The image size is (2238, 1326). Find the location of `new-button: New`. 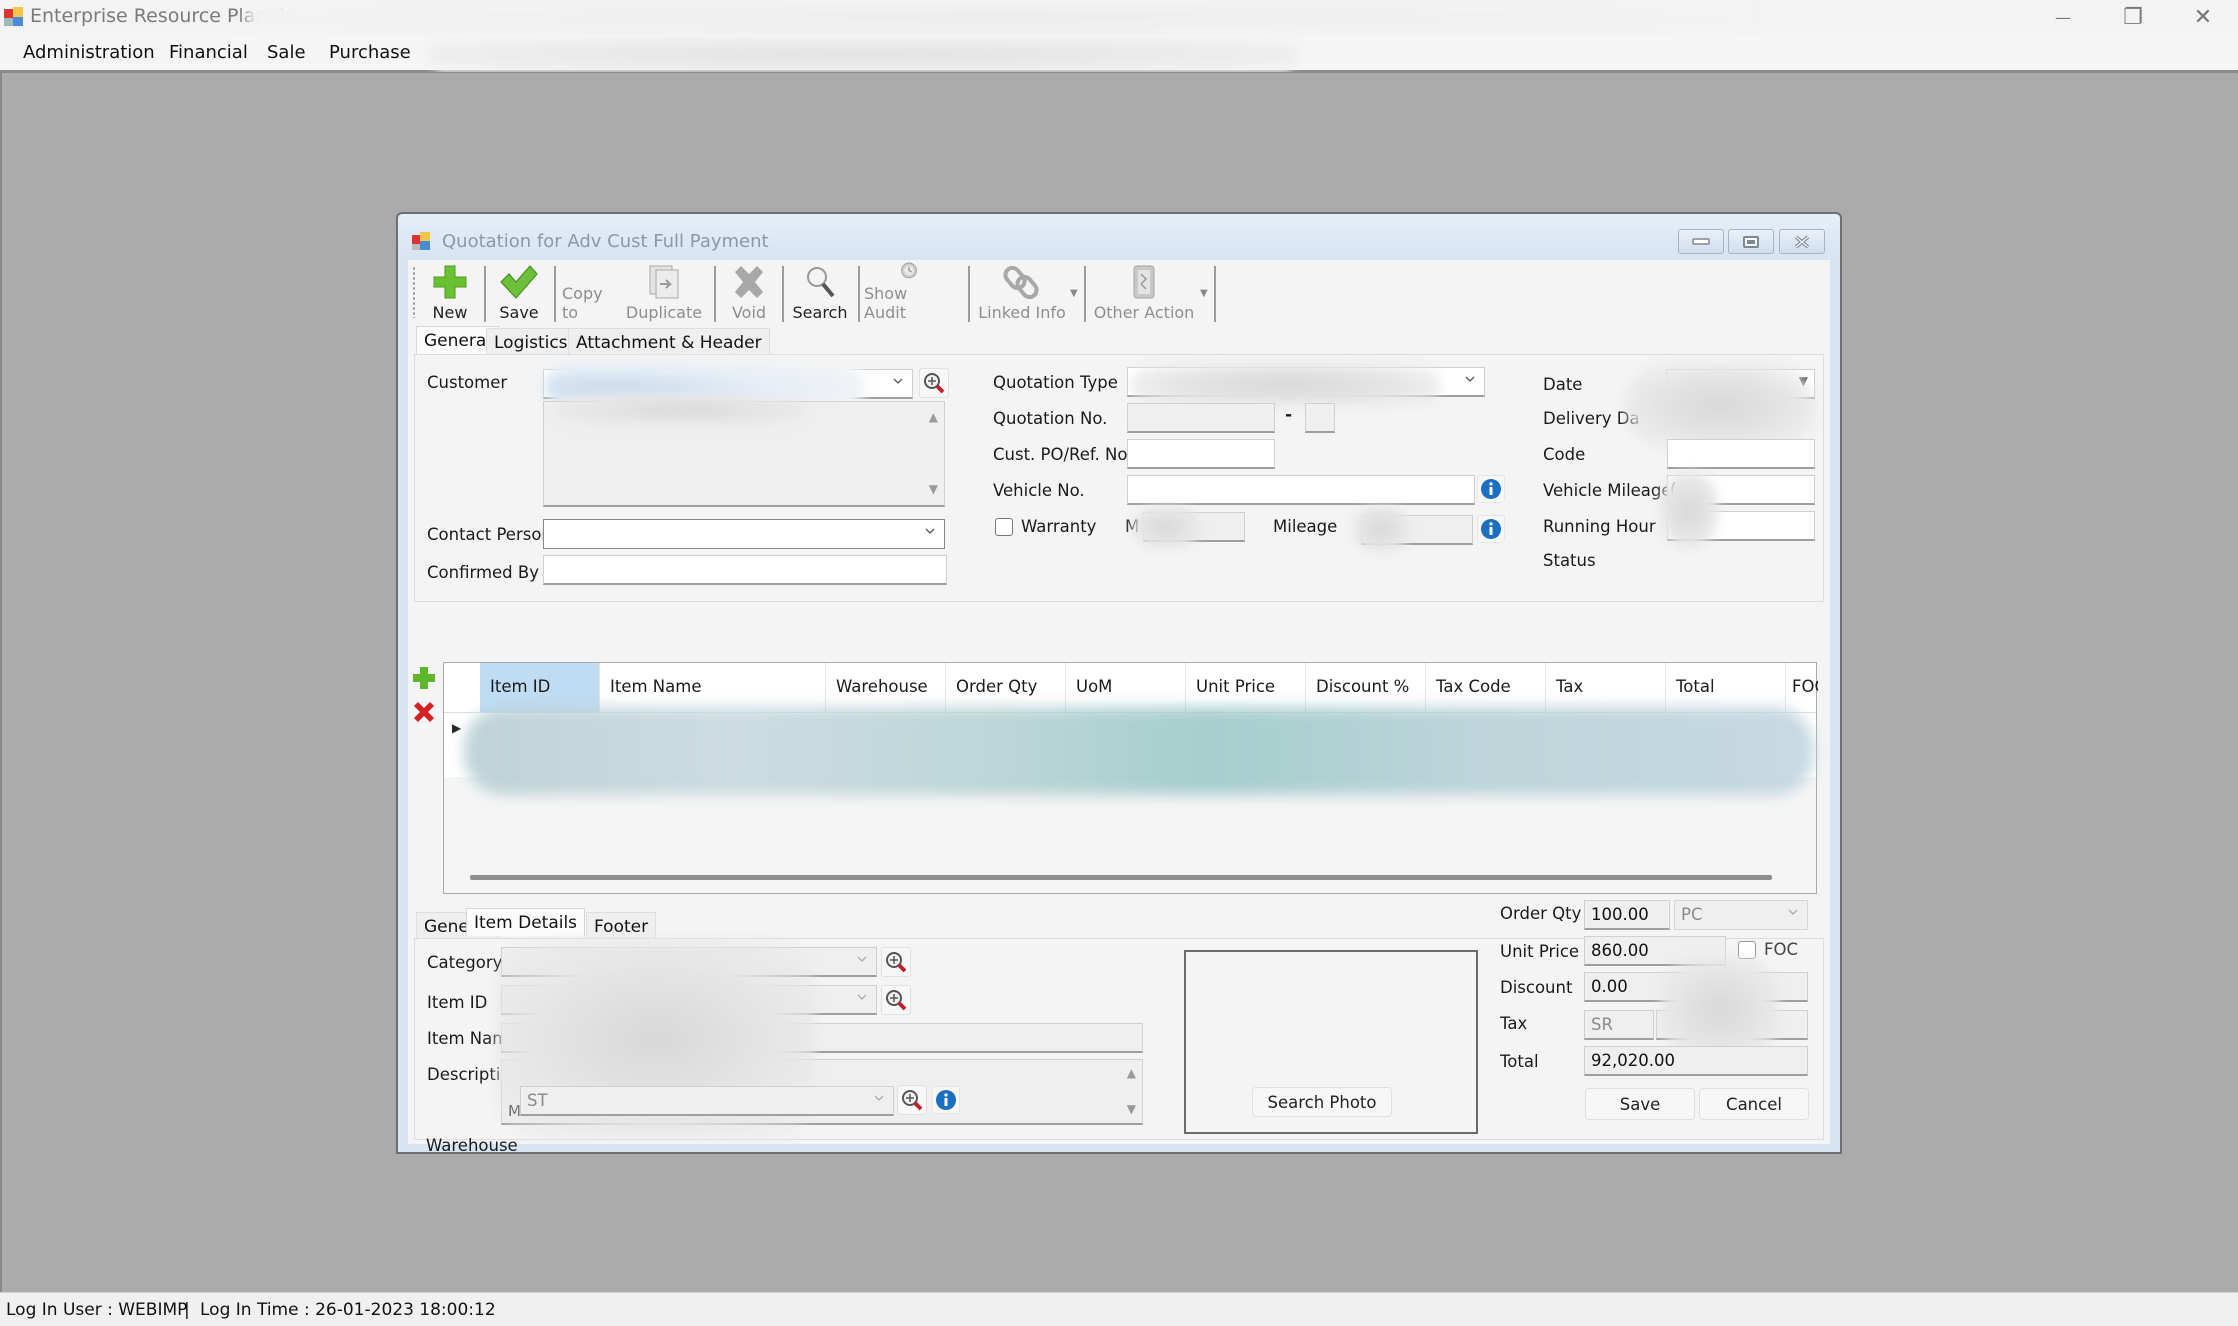

new-button: New is located at coordinates (450, 293).